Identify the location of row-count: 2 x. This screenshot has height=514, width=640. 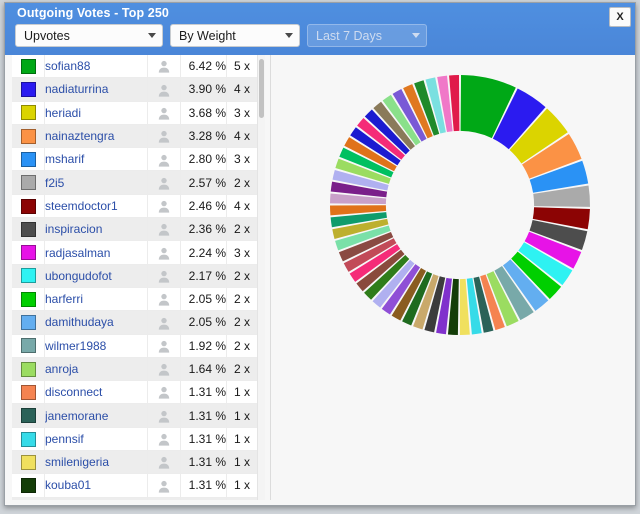
(242, 229).